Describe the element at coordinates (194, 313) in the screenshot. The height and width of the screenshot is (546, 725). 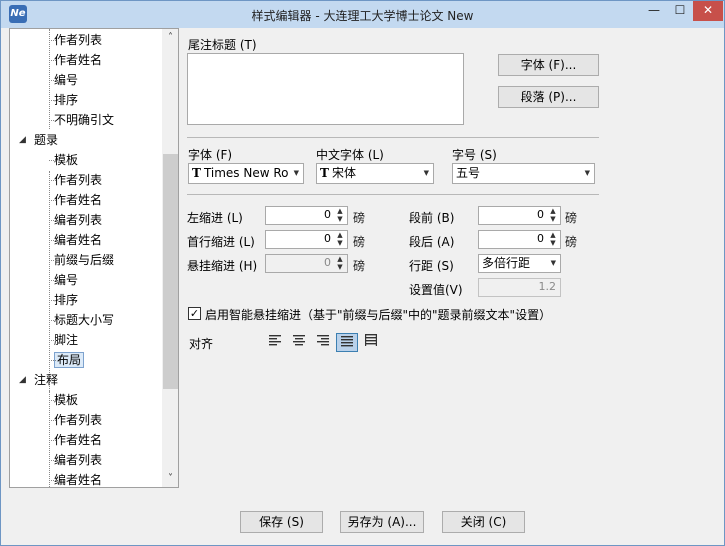
I see `smart-hanging-checkbox: ✓` at that location.